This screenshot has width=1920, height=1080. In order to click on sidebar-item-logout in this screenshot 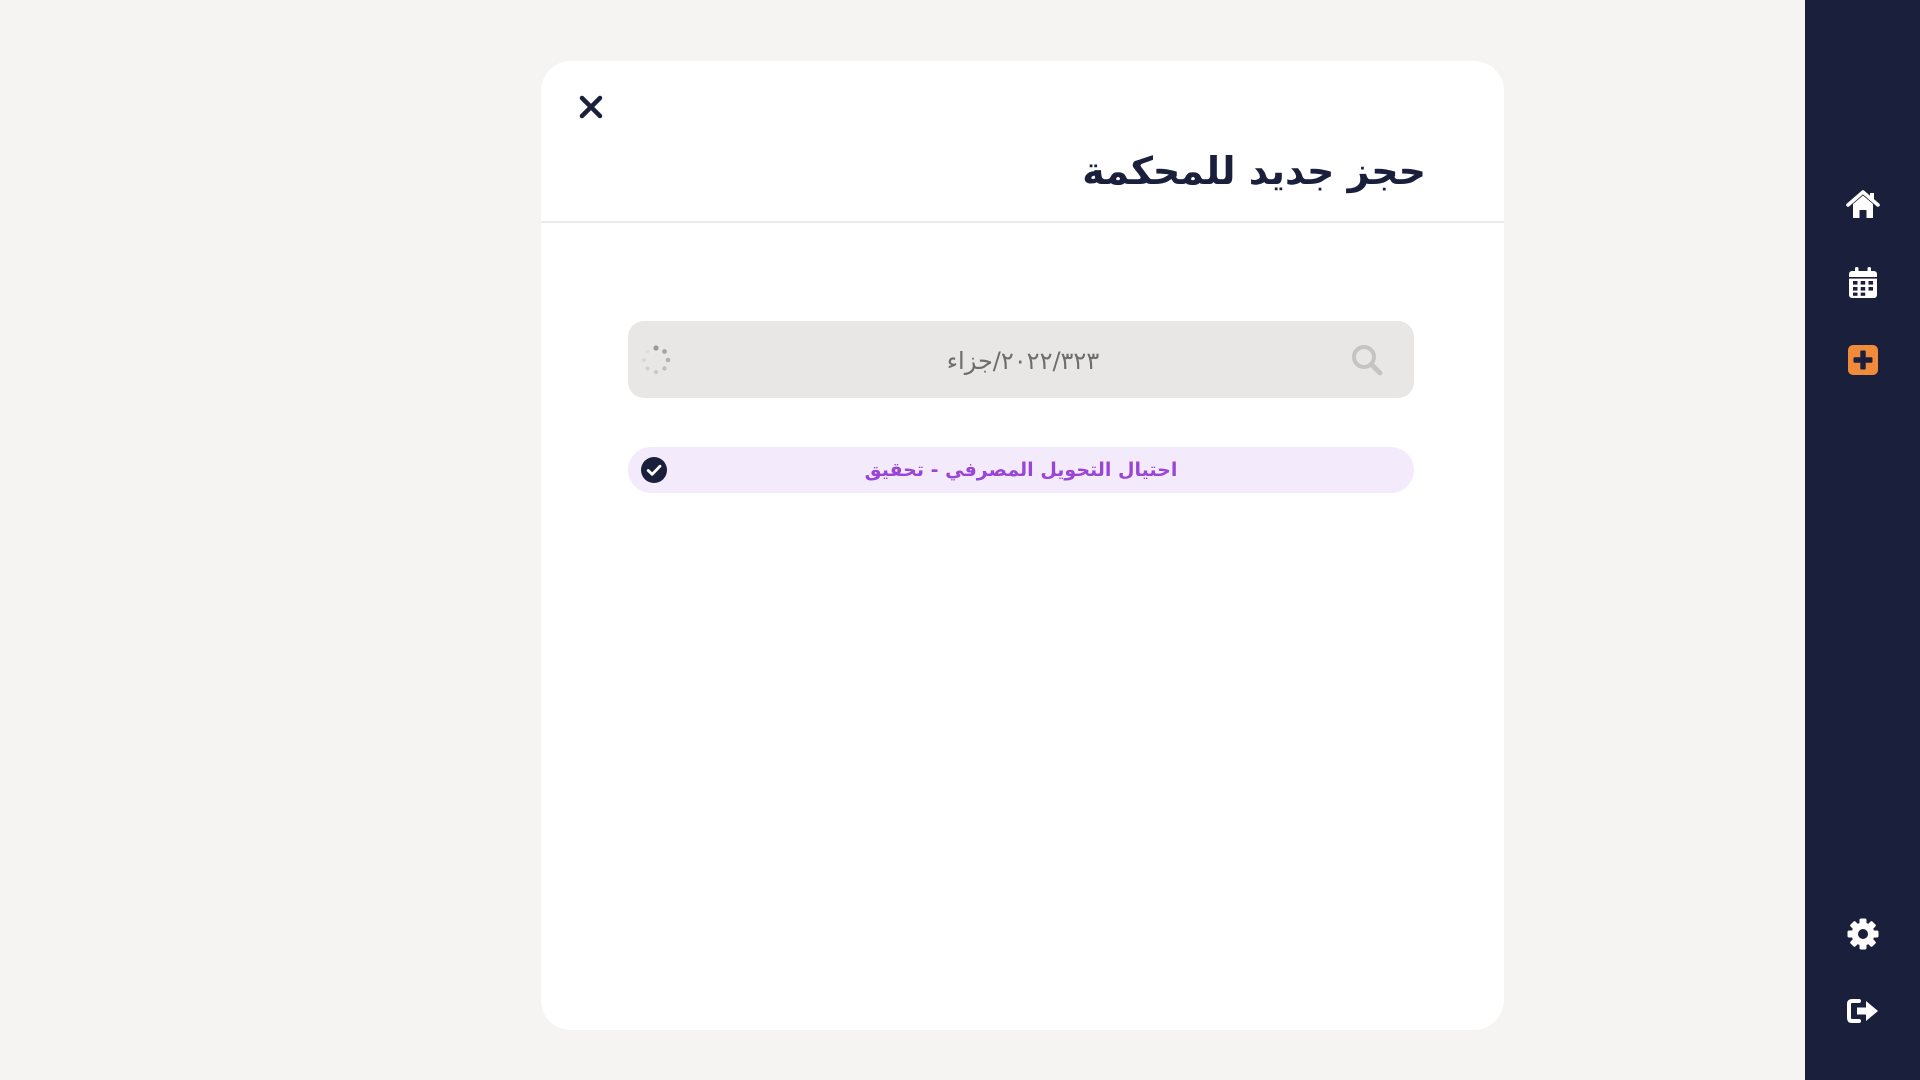, I will do `click(1862, 1011)`.